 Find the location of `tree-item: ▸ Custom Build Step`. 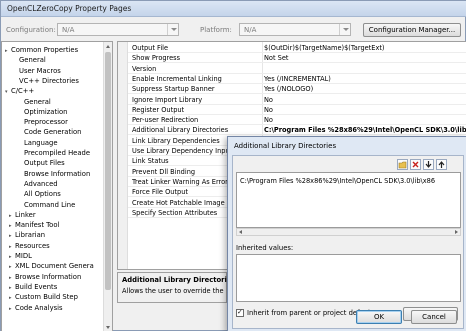

tree-item: ▸ Custom Build Step is located at coordinates (43, 297).